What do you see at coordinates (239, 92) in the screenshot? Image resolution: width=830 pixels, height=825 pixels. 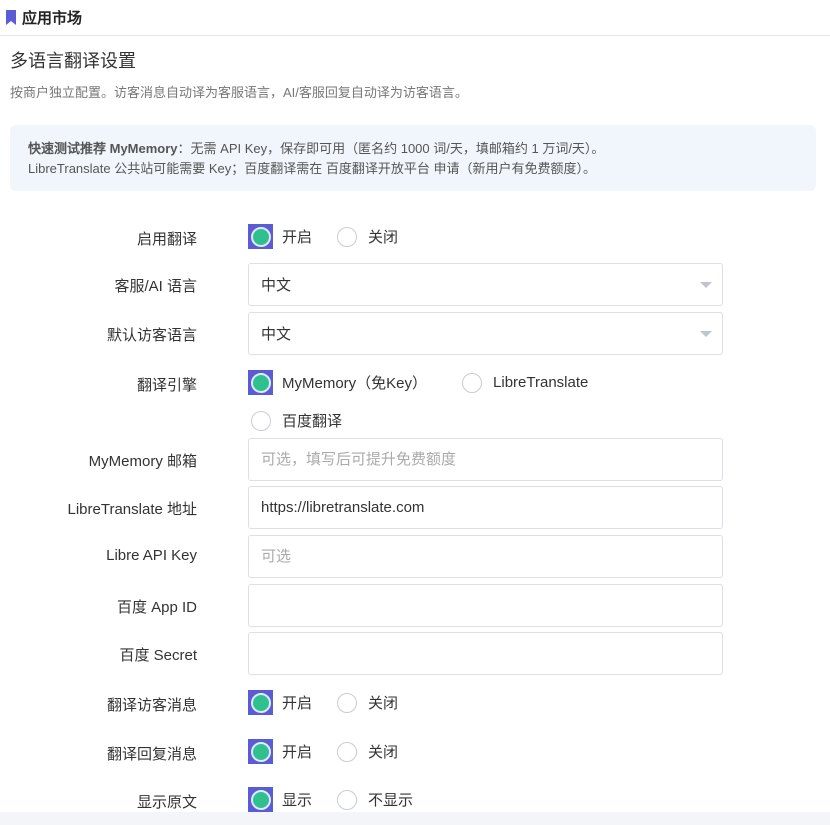 I see `page-description: 按商户独立配置。访客消息自动译为客服语言，AI/客服回复自动译为访客语言。` at bounding box center [239, 92].